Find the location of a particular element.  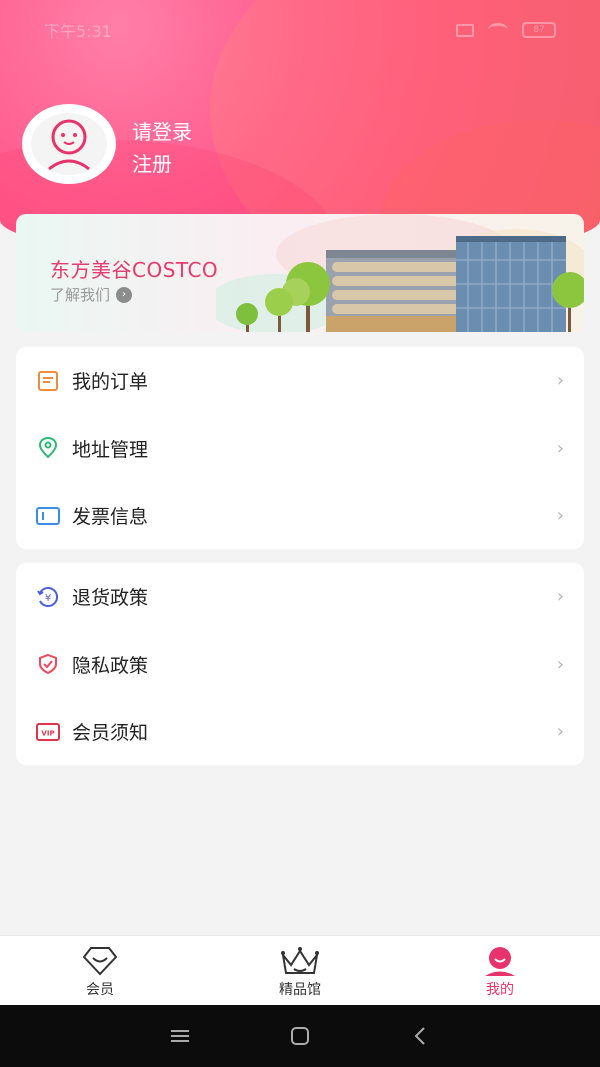

tab-label: 我的 is located at coordinates (500, 989).